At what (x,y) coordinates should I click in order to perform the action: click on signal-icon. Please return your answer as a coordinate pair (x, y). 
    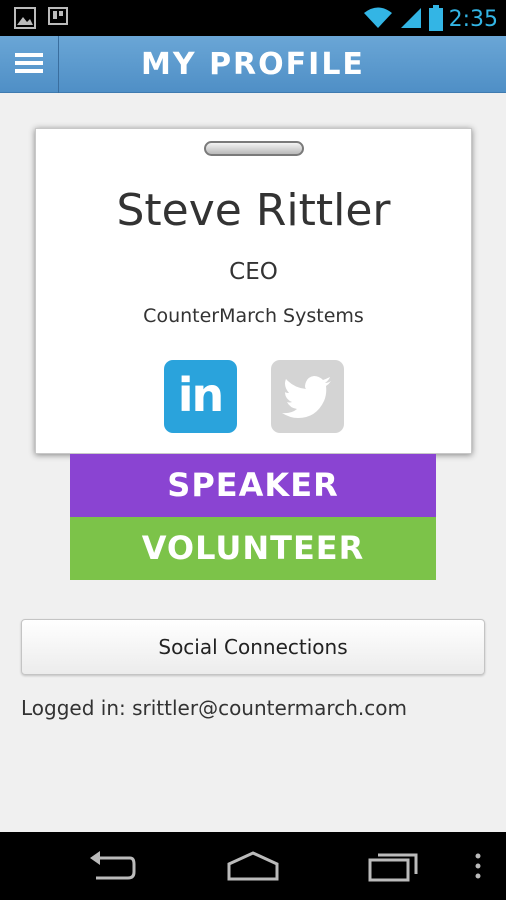
    Looking at the image, I should click on (411, 20).